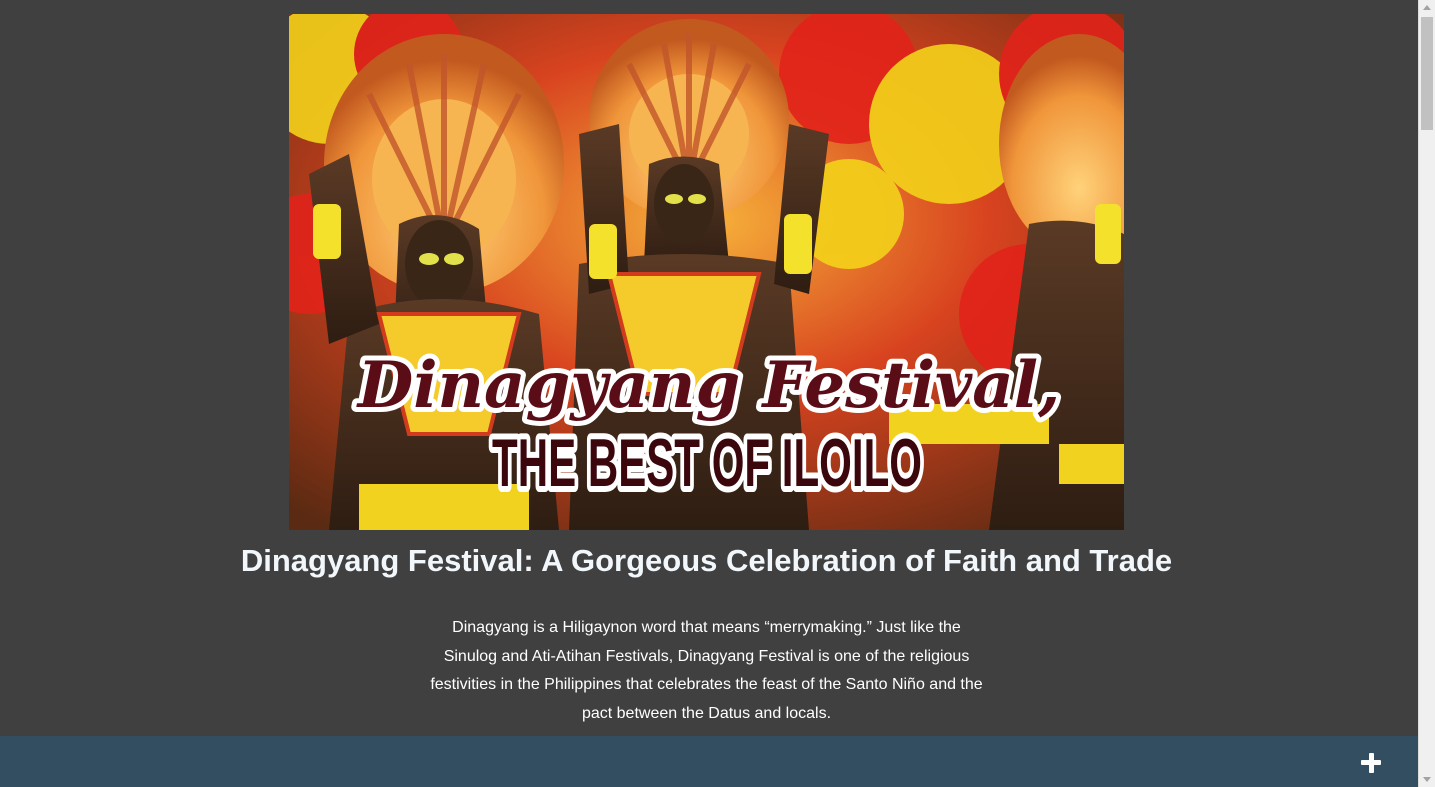  I want to click on scroll-thumb, so click(1427, 73).